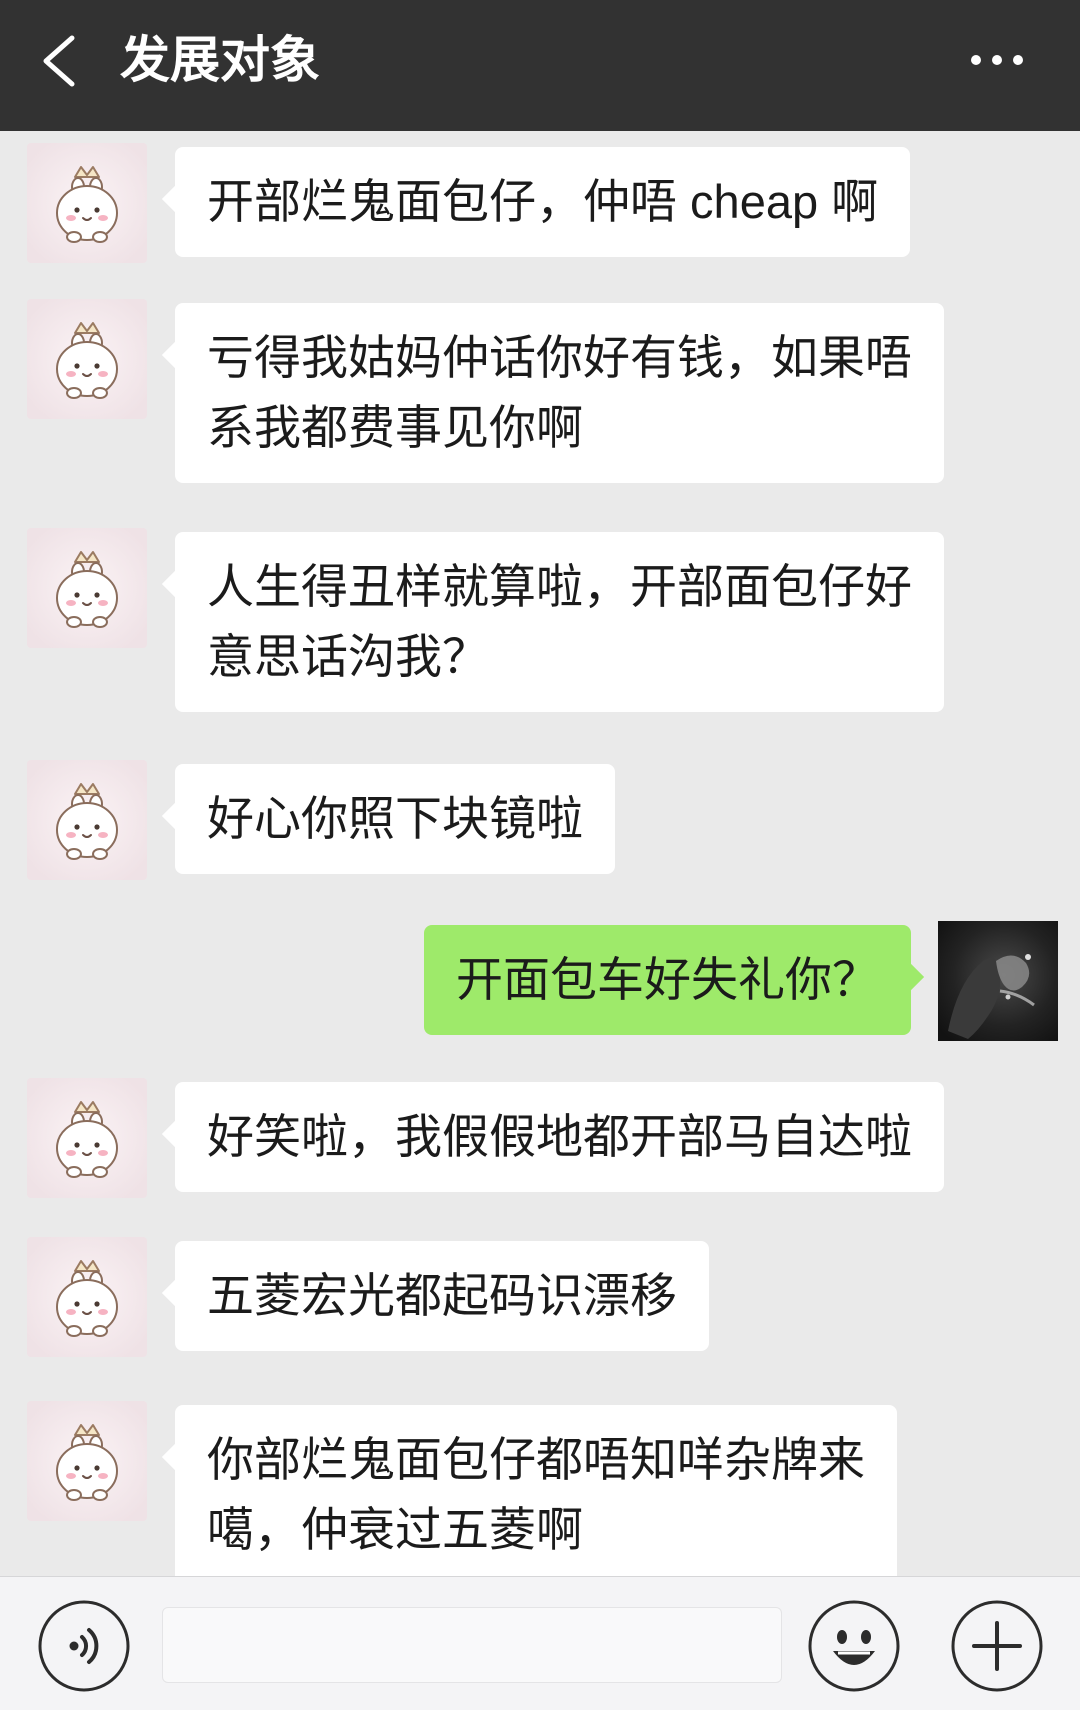 This screenshot has height=1710, width=1080. I want to click on voice-icon, so click(84, 1646).